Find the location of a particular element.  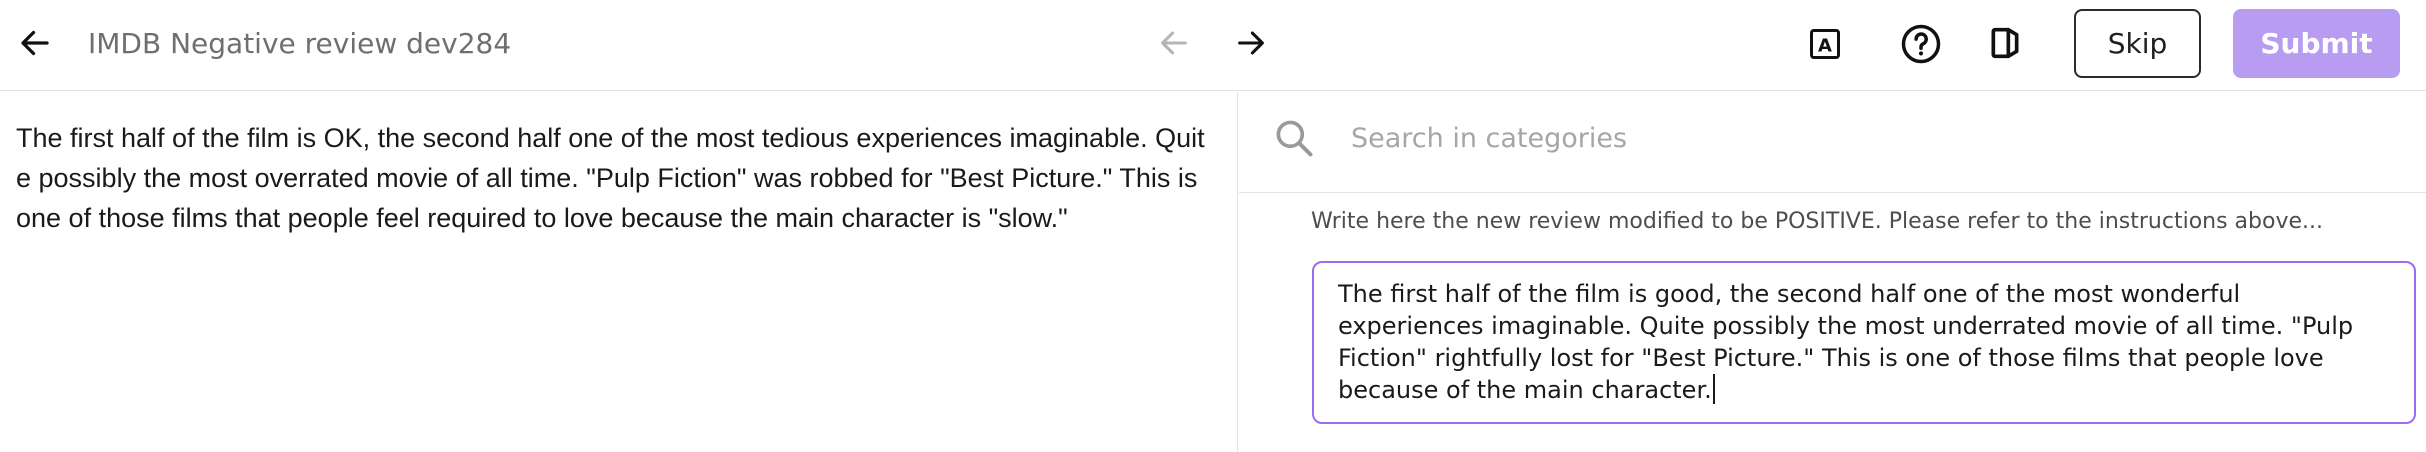

category-search is located at coordinates (1832, 142).